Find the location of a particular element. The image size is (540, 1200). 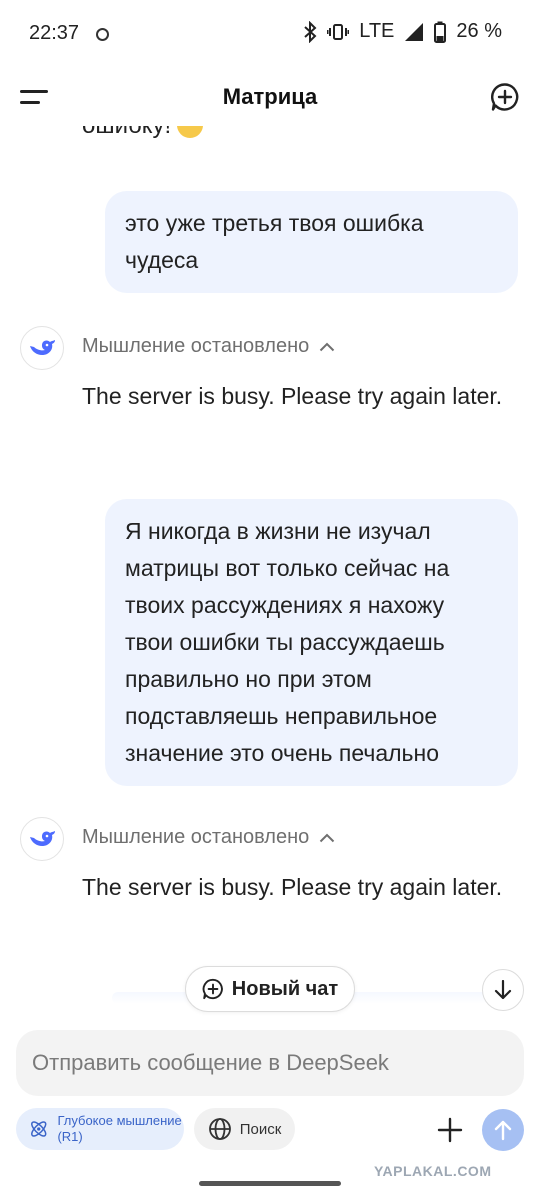

app-header: Матрица is located at coordinates (270, 98).